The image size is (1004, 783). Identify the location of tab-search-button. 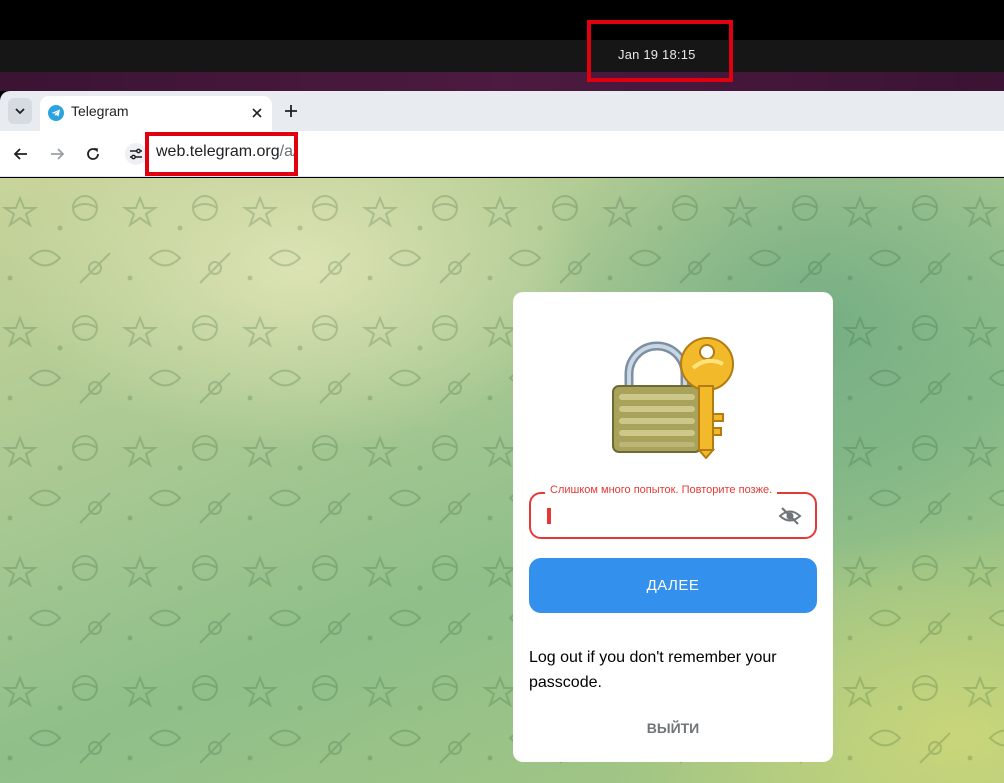
(20, 111).